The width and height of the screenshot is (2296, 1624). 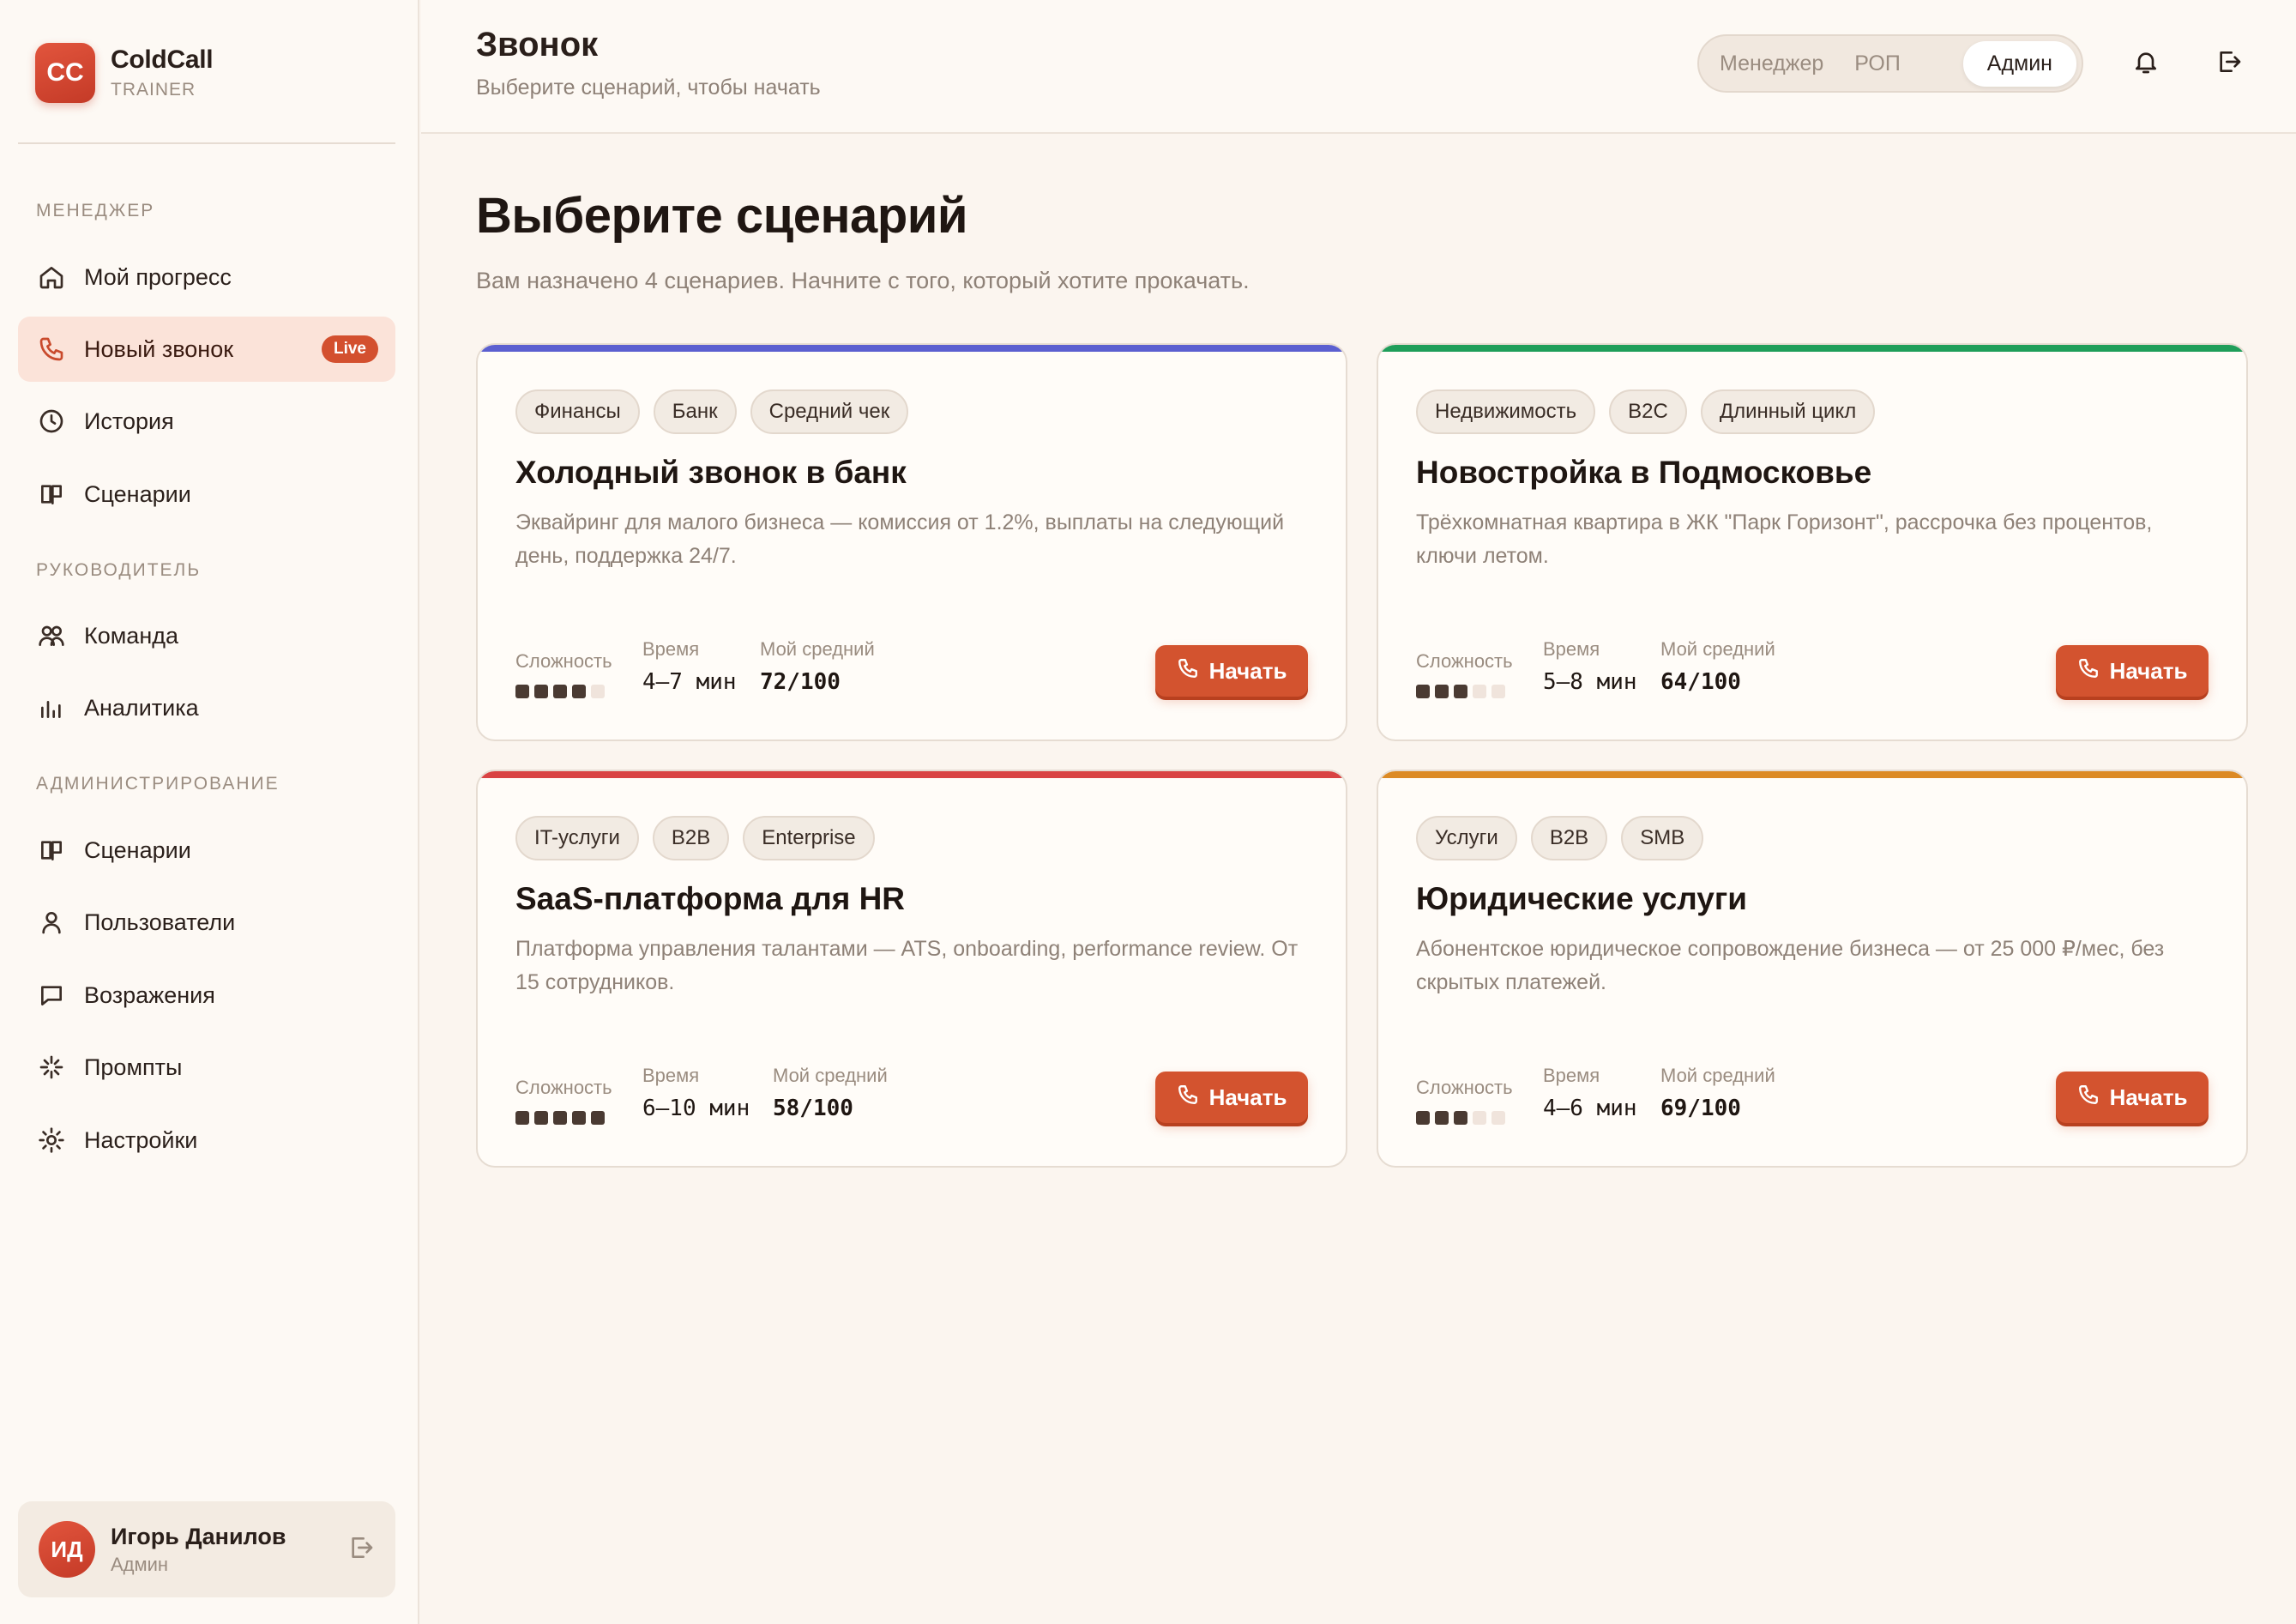 What do you see at coordinates (2147, 63) in the screenshot?
I see `bell-icon` at bounding box center [2147, 63].